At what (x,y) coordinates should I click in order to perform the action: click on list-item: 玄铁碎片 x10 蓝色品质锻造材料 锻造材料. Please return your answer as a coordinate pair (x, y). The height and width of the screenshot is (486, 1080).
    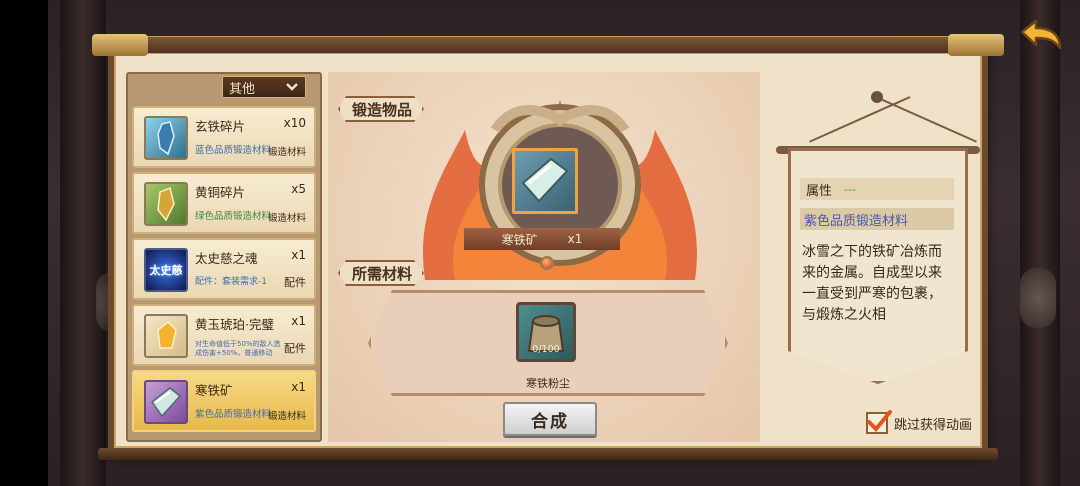
    Looking at the image, I should click on (224, 137).